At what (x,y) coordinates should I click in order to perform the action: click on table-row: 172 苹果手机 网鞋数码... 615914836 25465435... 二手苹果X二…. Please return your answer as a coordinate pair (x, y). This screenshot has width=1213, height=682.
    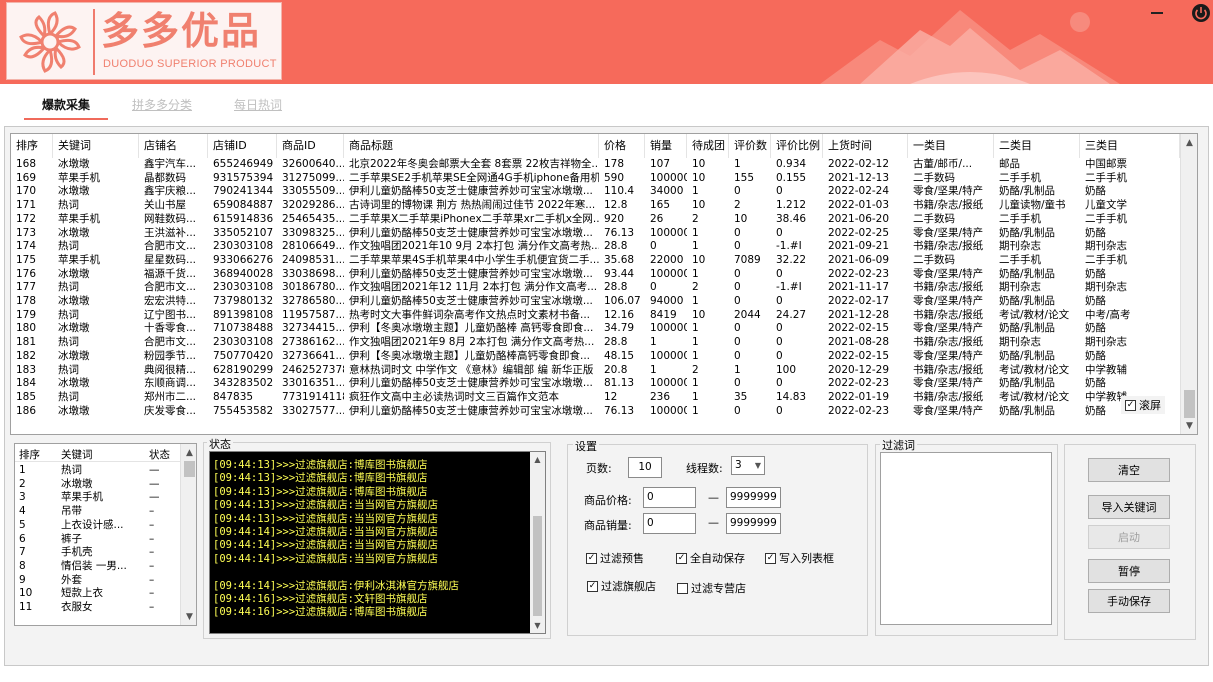
    Looking at the image, I should click on (596, 220).